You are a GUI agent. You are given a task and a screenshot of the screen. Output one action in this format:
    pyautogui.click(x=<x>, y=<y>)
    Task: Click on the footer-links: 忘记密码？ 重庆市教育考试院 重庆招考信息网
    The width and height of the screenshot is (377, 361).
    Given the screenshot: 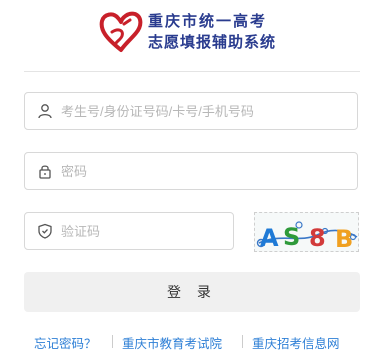 What is the action you would take?
    pyautogui.click(x=188, y=342)
    